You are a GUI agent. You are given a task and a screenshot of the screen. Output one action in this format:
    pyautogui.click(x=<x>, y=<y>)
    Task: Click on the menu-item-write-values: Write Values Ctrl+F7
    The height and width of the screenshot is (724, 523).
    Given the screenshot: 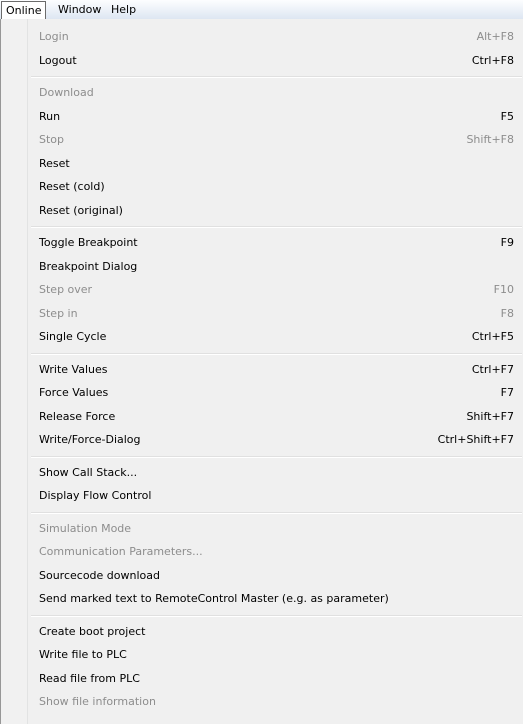 What is the action you would take?
    pyautogui.click(x=262, y=370)
    